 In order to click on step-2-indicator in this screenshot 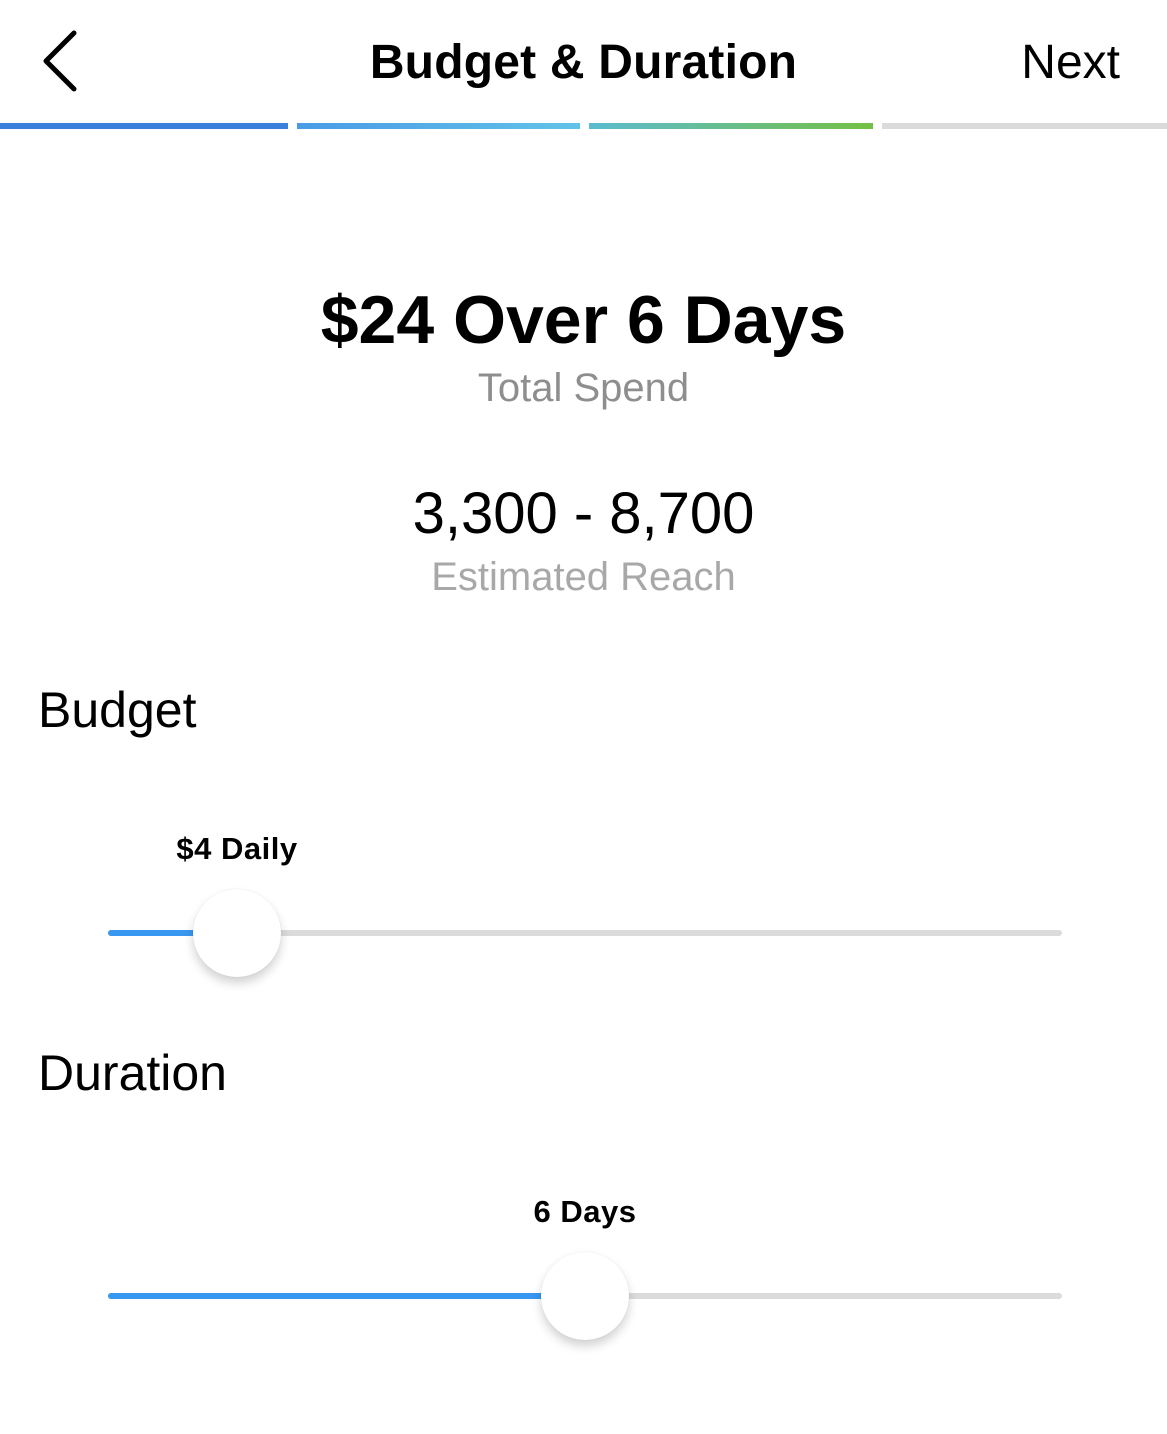, I will do `click(438, 126)`.